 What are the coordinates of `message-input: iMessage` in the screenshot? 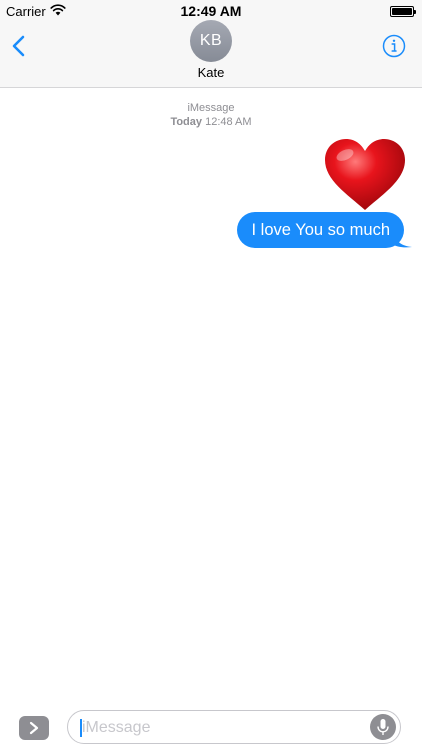 It's located at (234, 727).